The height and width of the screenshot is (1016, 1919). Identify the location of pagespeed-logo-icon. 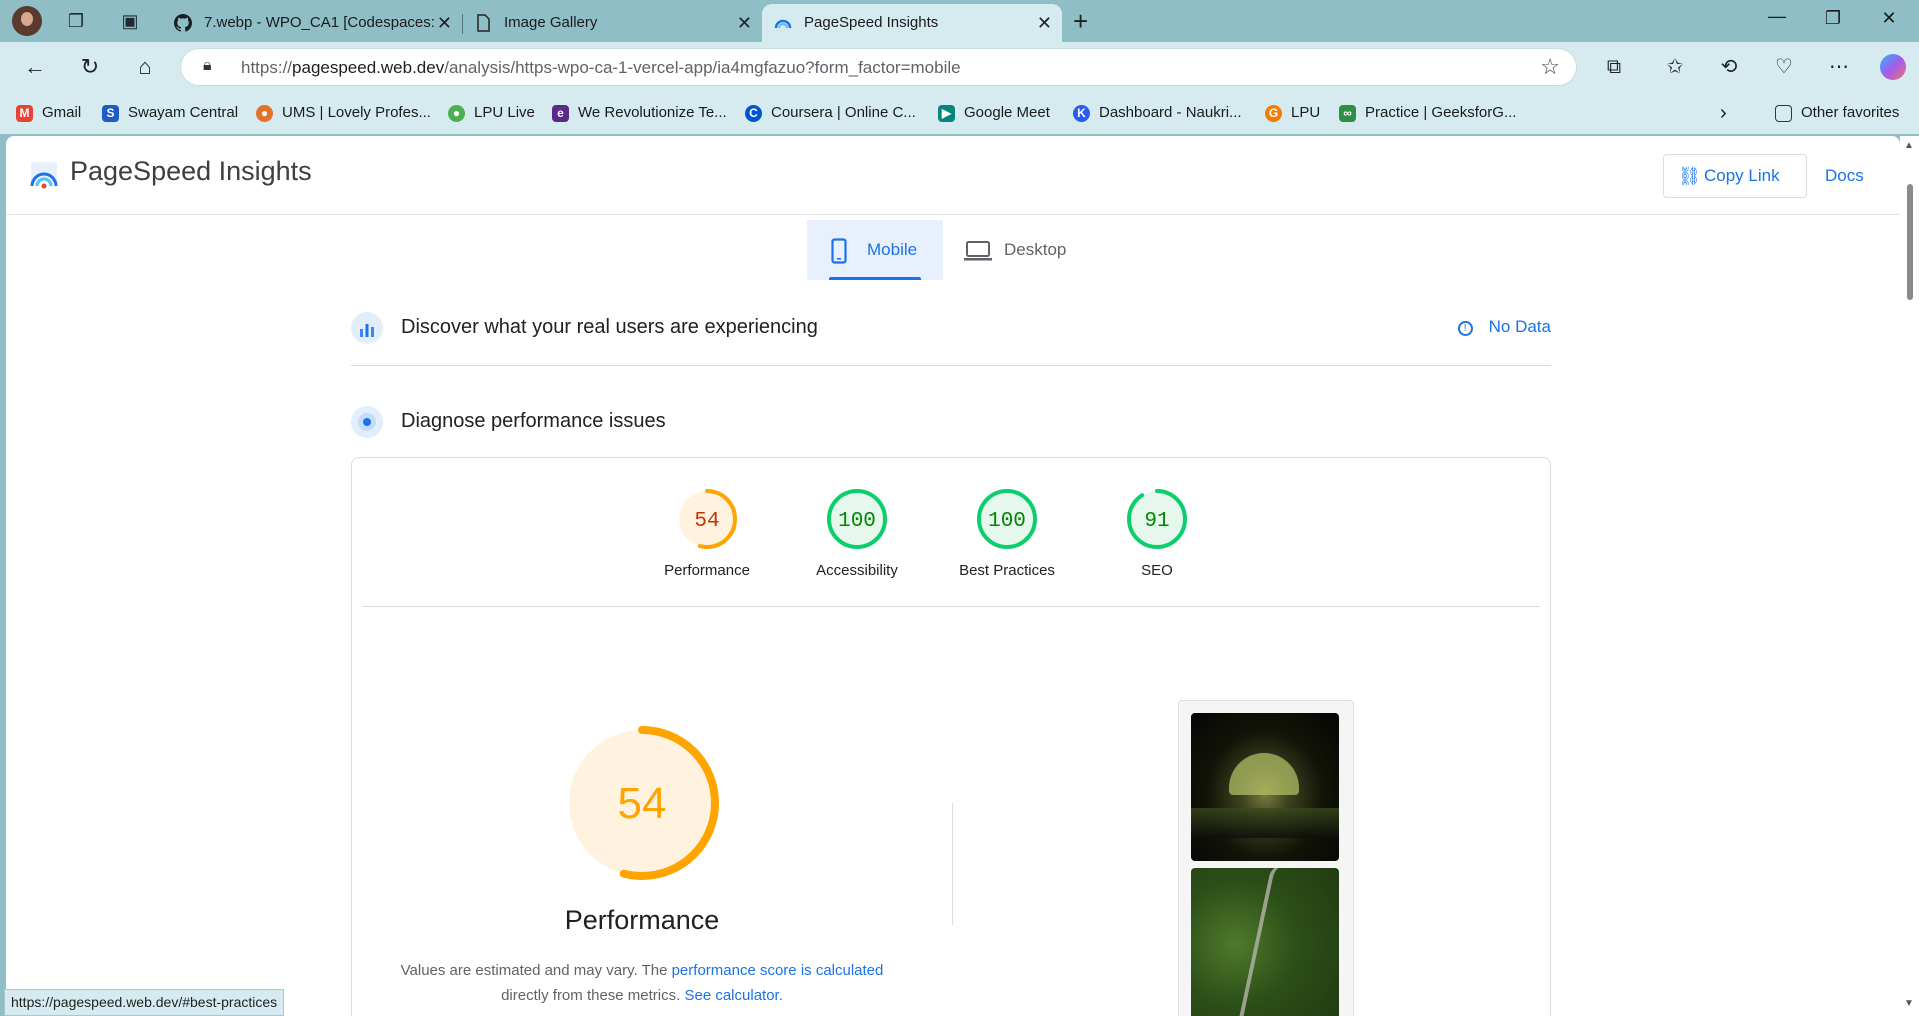
(44, 174).